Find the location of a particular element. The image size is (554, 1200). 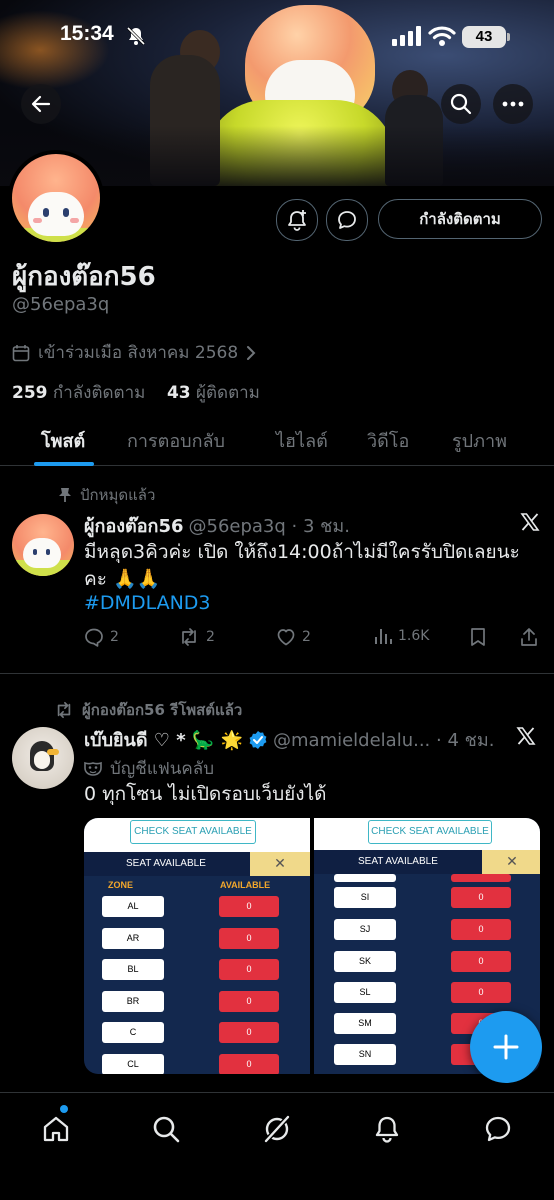

bookmark-icon is located at coordinates (478, 637).